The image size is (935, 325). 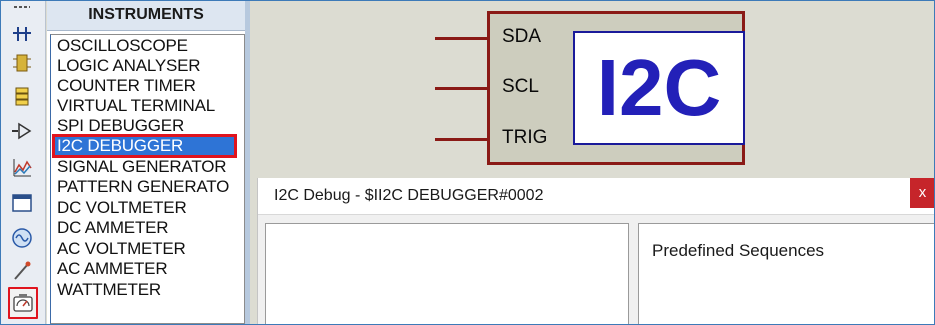 I want to click on terminal-icon, so click(x=22, y=96).